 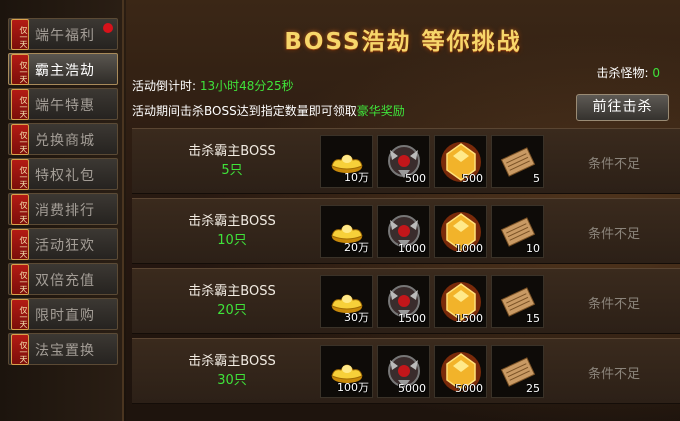 What do you see at coordinates (656, 73) in the screenshot?
I see `kills-value: 0` at bounding box center [656, 73].